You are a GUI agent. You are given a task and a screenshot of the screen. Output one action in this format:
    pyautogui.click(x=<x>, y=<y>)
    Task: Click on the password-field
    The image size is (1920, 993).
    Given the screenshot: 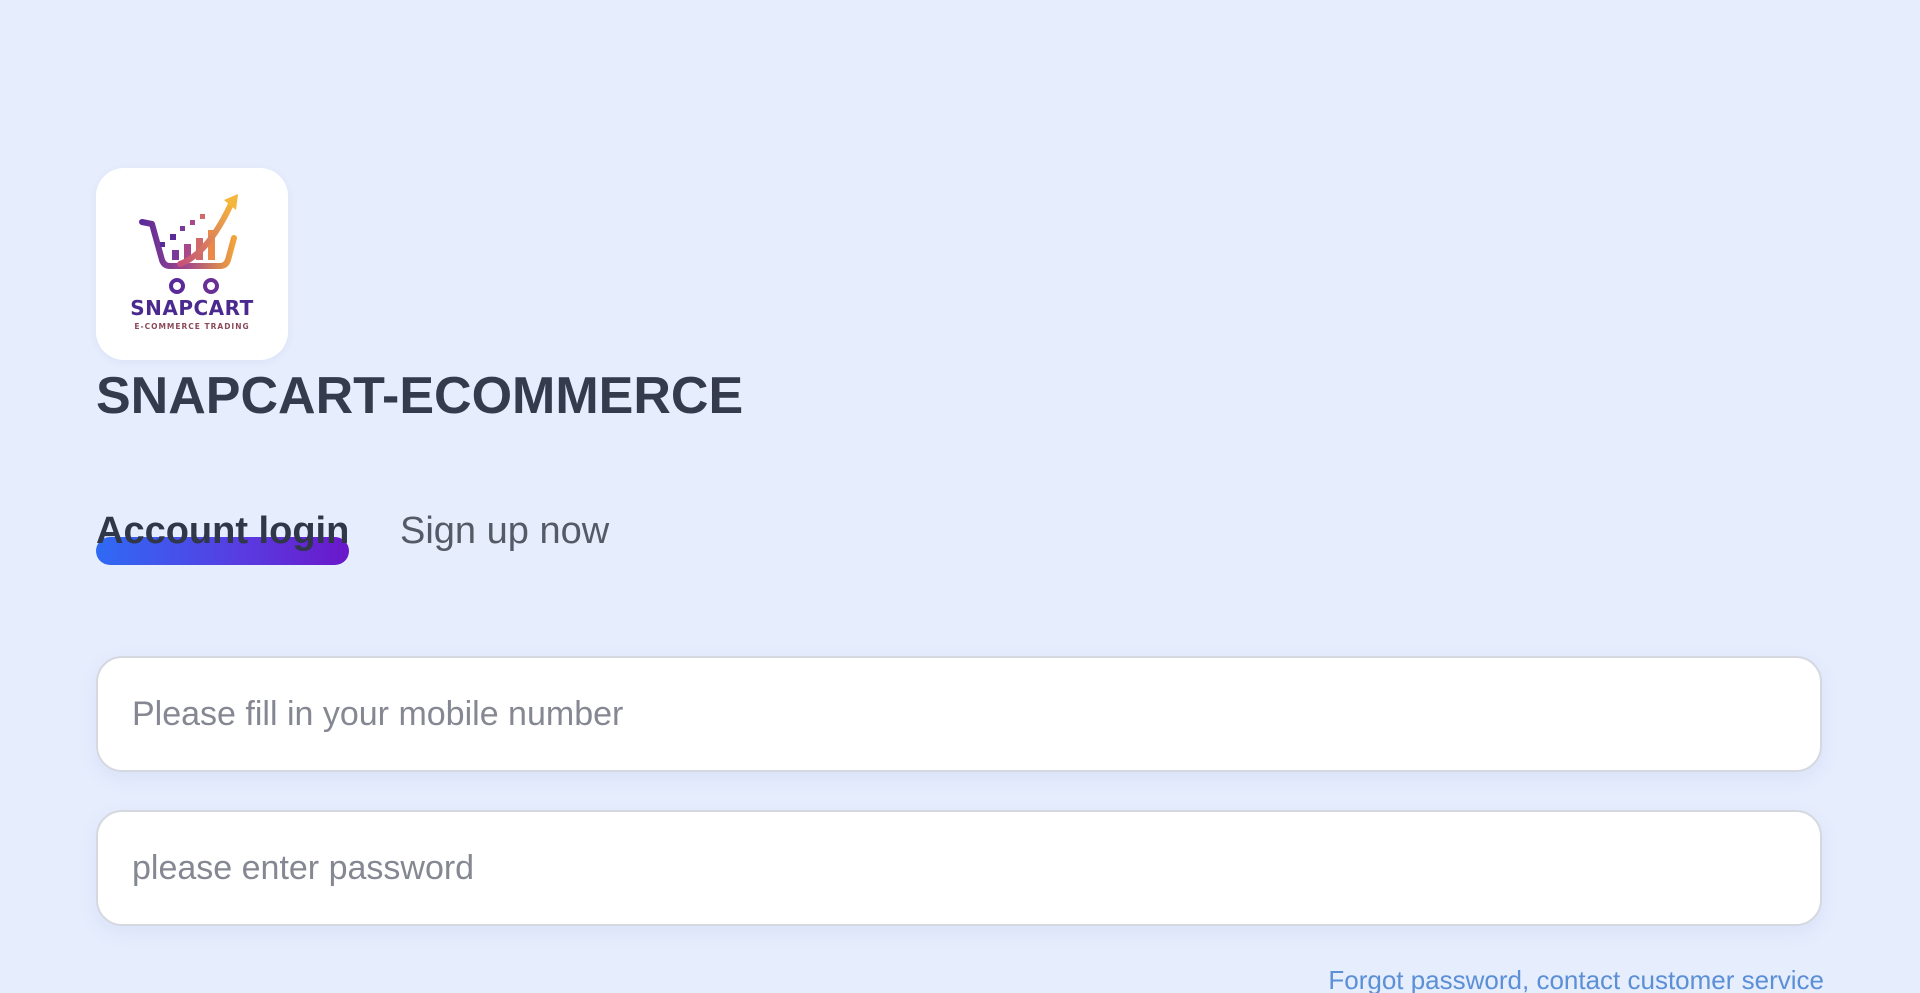 What is the action you would take?
    pyautogui.click(x=959, y=868)
    